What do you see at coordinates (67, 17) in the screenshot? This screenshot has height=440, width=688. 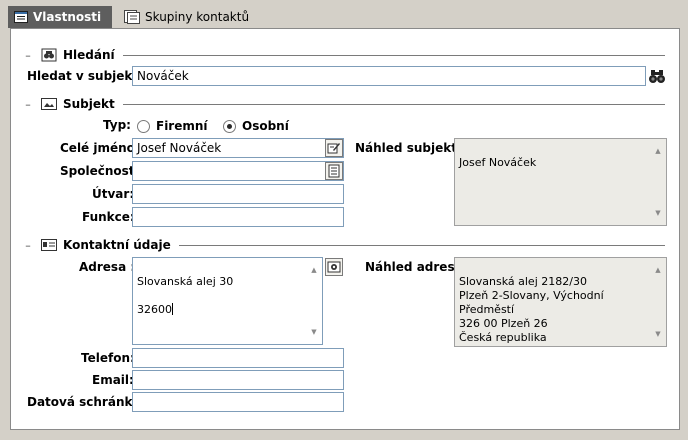 I see `tab-label: Vlastnosti` at bounding box center [67, 17].